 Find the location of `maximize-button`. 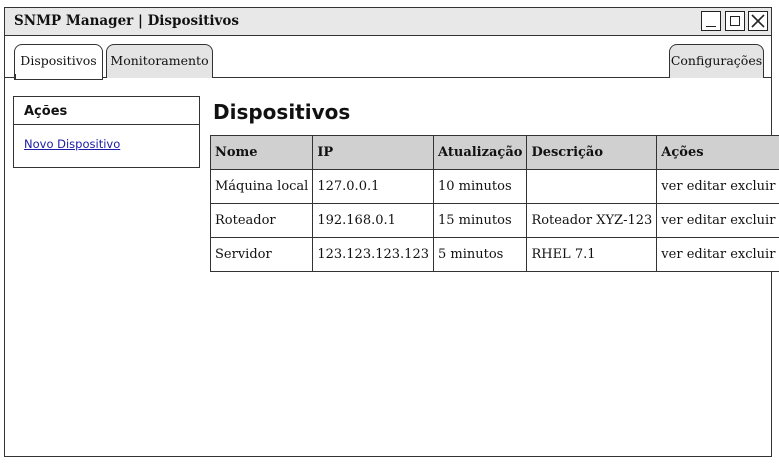

maximize-button is located at coordinates (735, 21).